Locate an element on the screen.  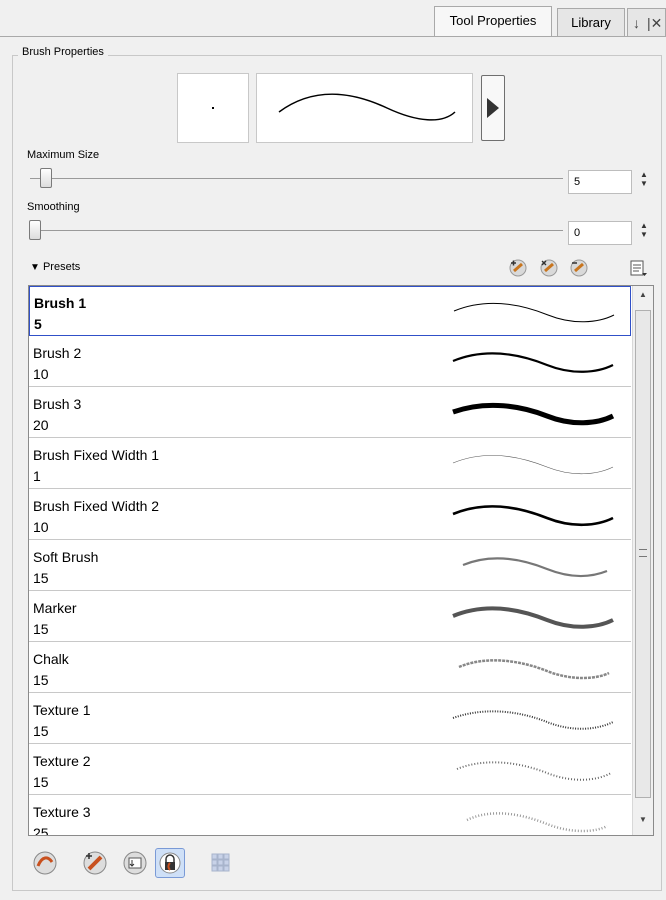
presets-label: Presets is located at coordinates (61, 267).